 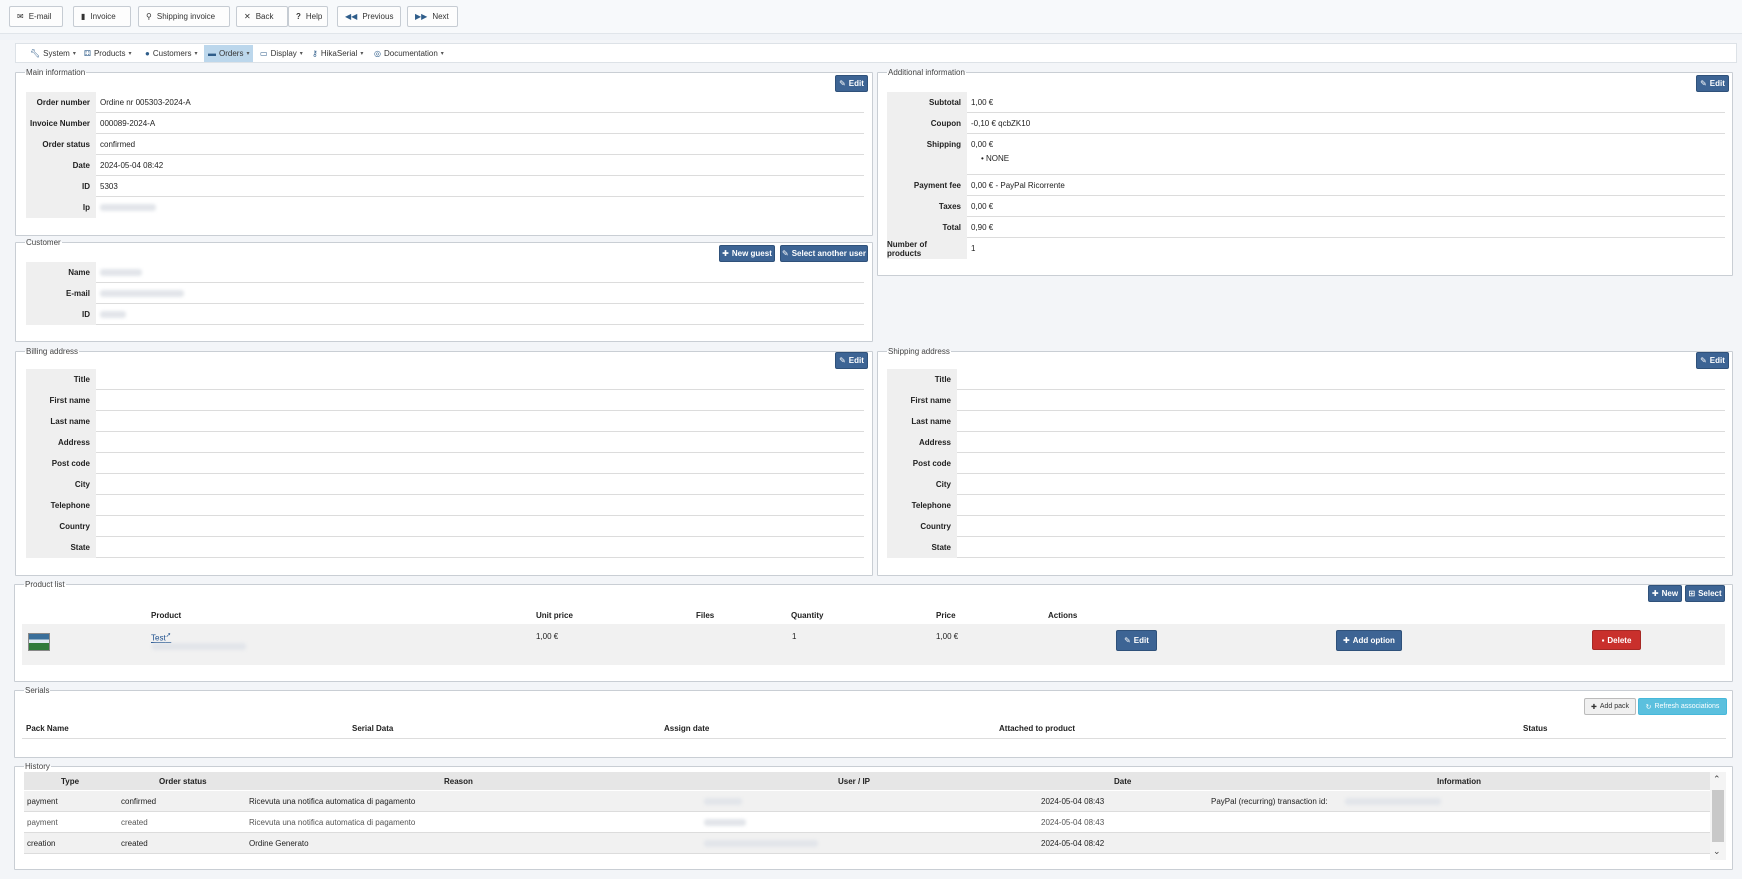 What do you see at coordinates (824, 253) in the screenshot?
I see `select-another-user-button: ✎ Select another user` at bounding box center [824, 253].